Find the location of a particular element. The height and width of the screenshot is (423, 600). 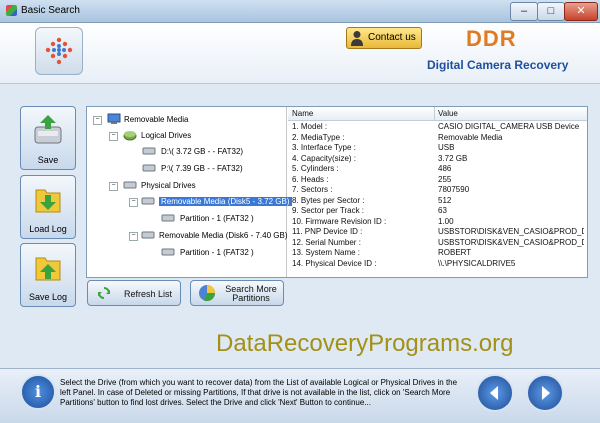

app-icon is located at coordinates (11, 10).